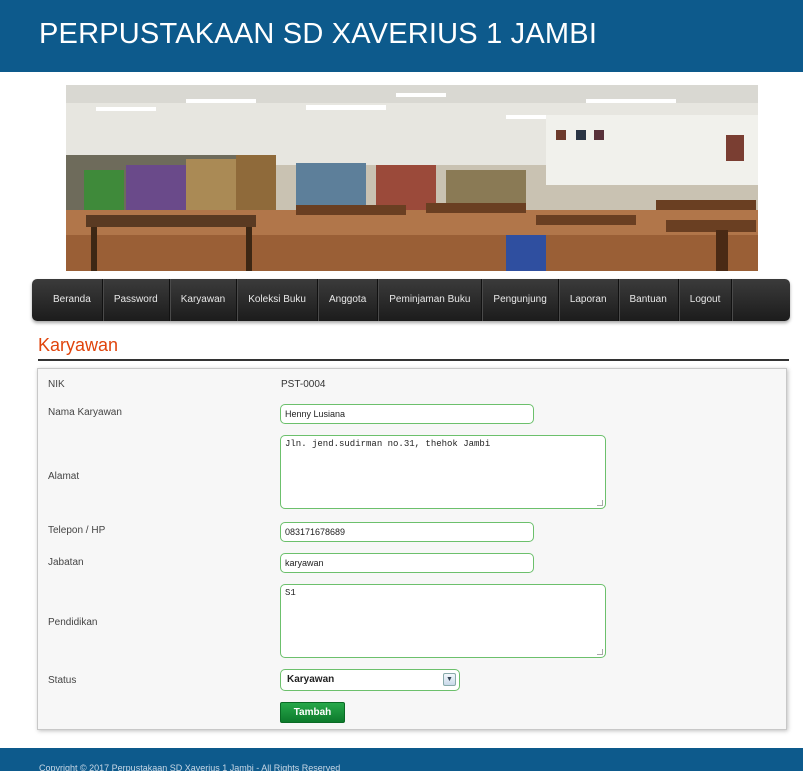  Describe the element at coordinates (407, 532) in the screenshot. I see `telepon-input: 083171678689` at that location.